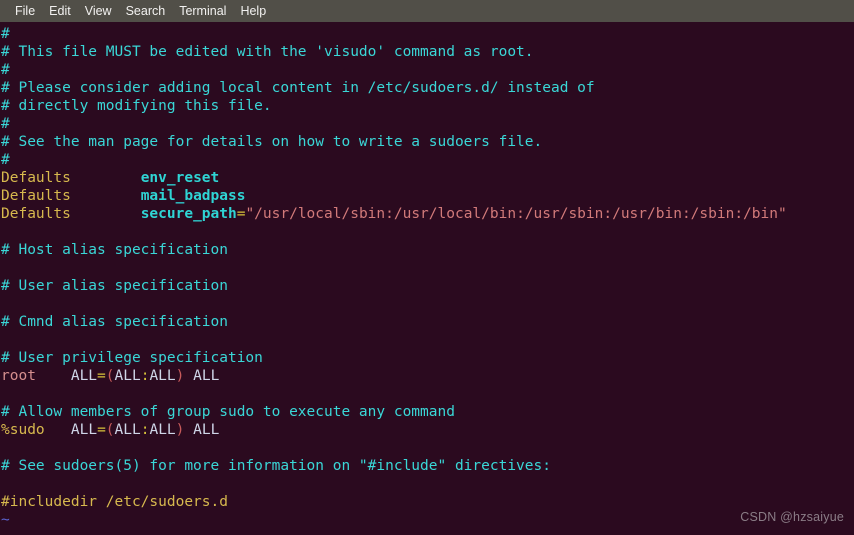 This screenshot has width=854, height=535. I want to click on terminal-token: #includedir /etc/sudoers.d, so click(114, 502).